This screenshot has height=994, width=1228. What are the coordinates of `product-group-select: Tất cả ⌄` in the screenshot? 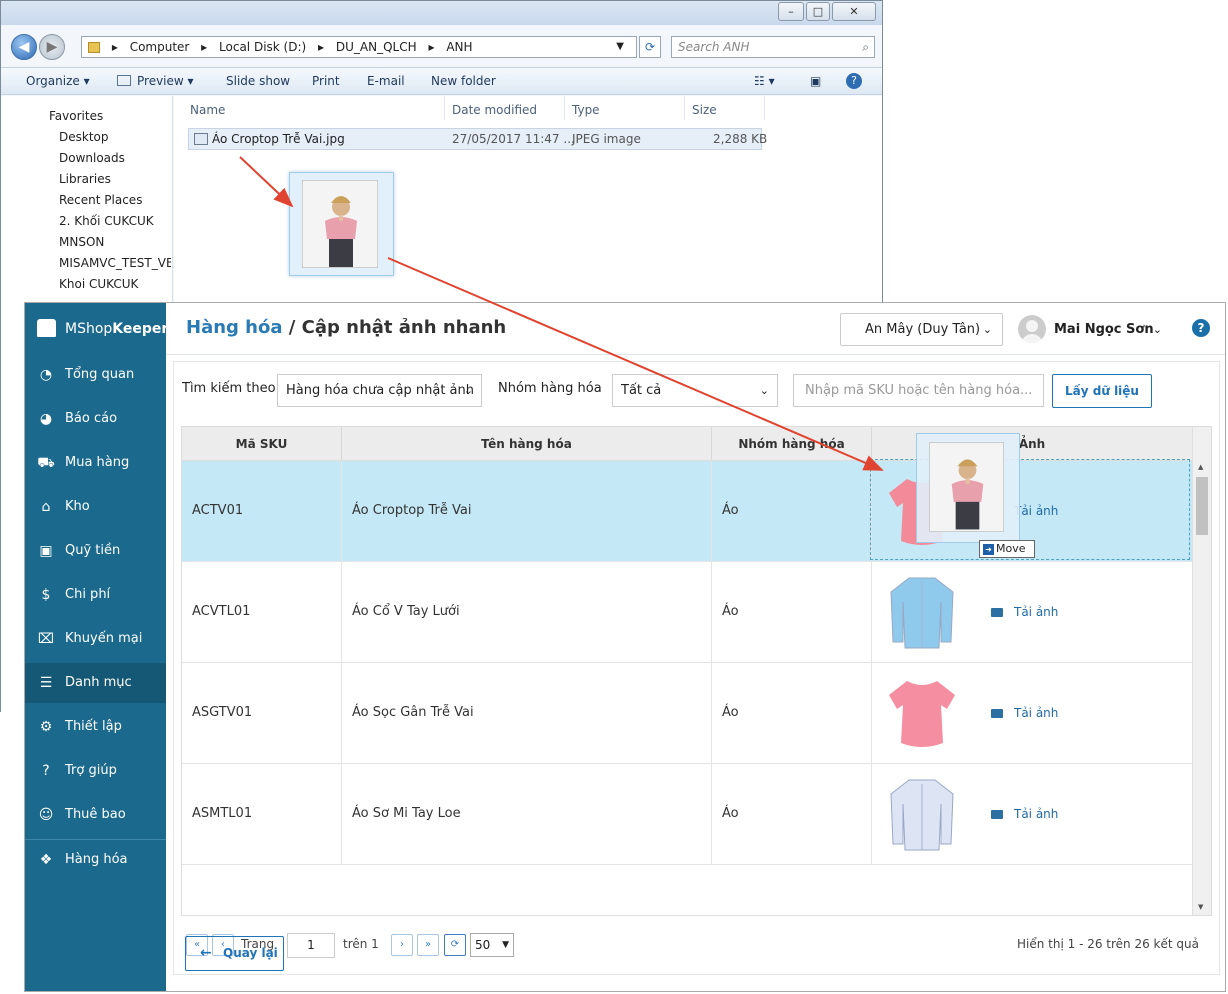 It's located at (695, 390).